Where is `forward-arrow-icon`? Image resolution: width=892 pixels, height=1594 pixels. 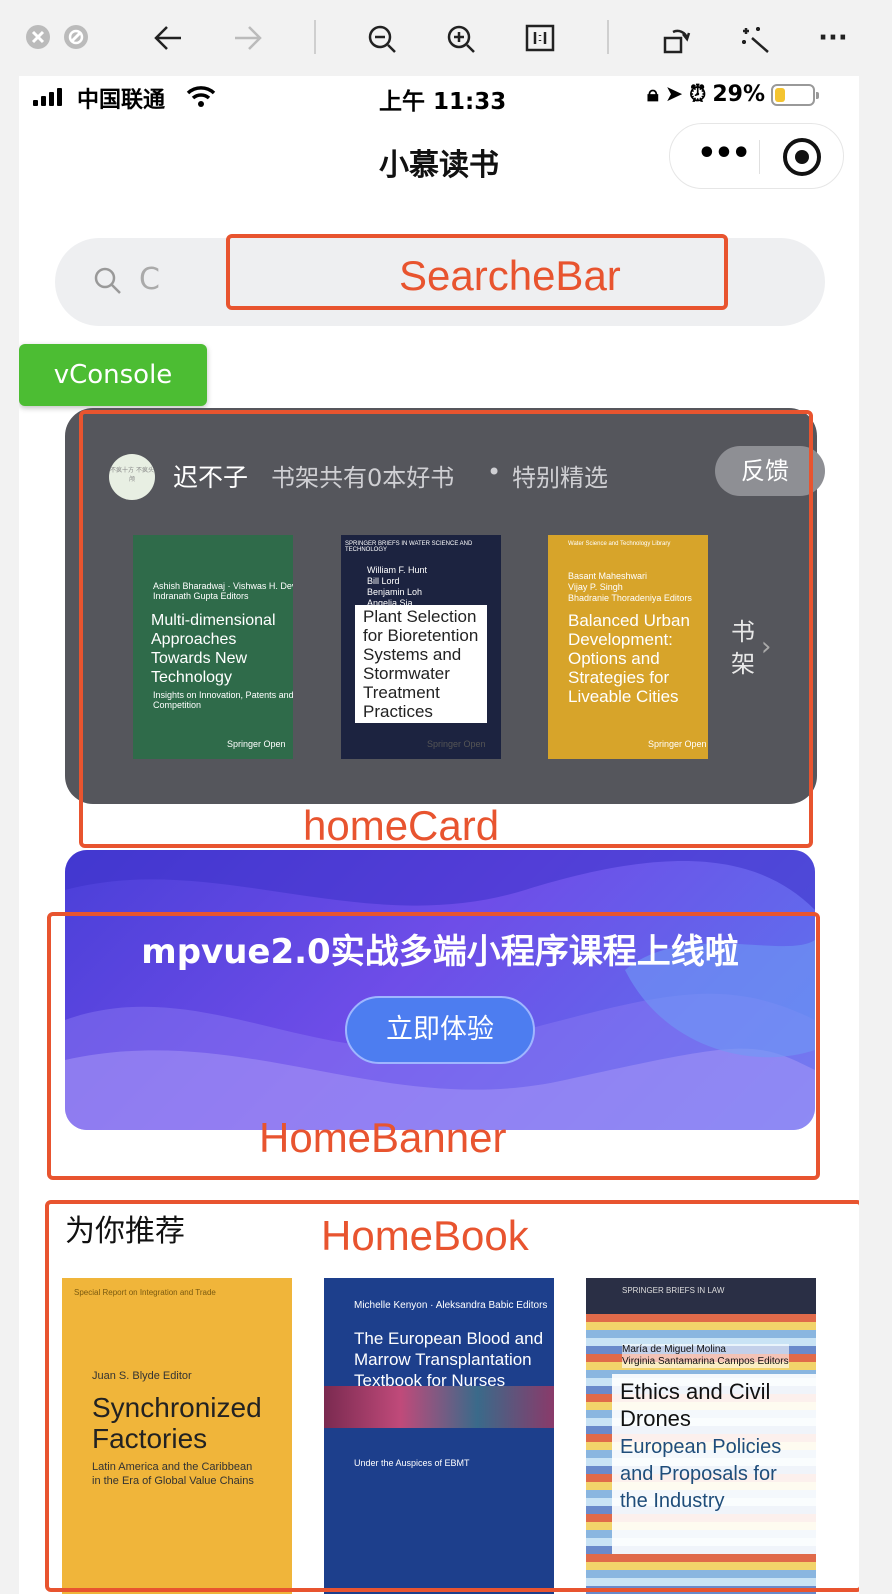
forward-arrow-icon is located at coordinates (248, 38).